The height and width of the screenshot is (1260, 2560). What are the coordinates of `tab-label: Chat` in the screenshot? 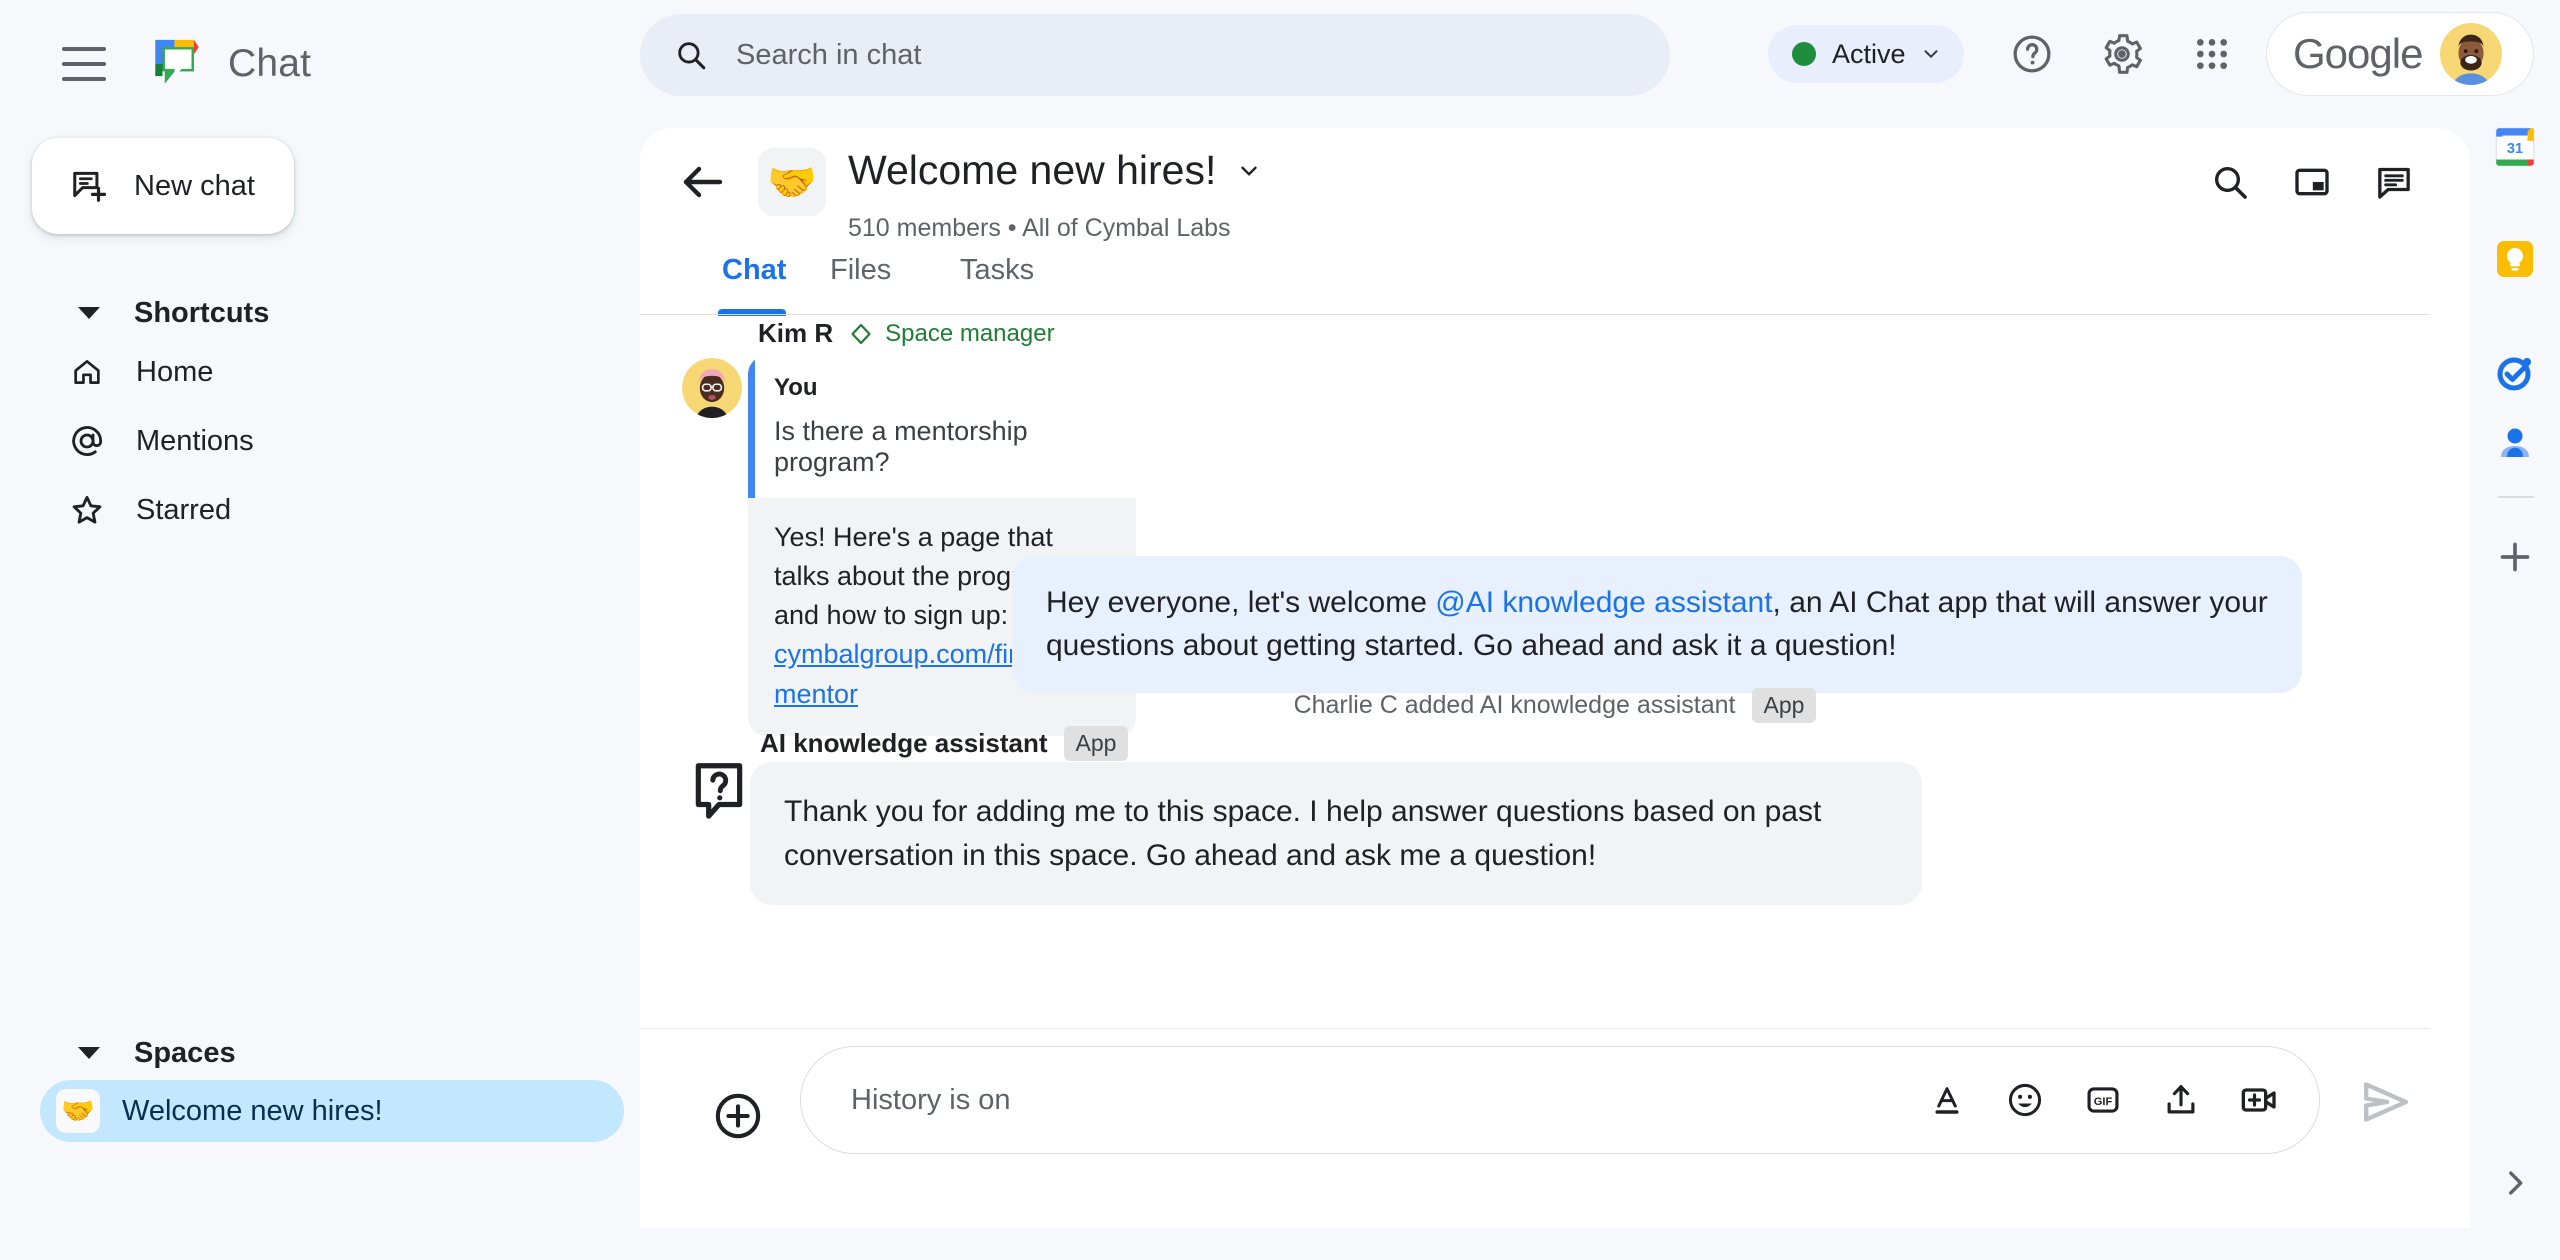 It's located at (754, 270).